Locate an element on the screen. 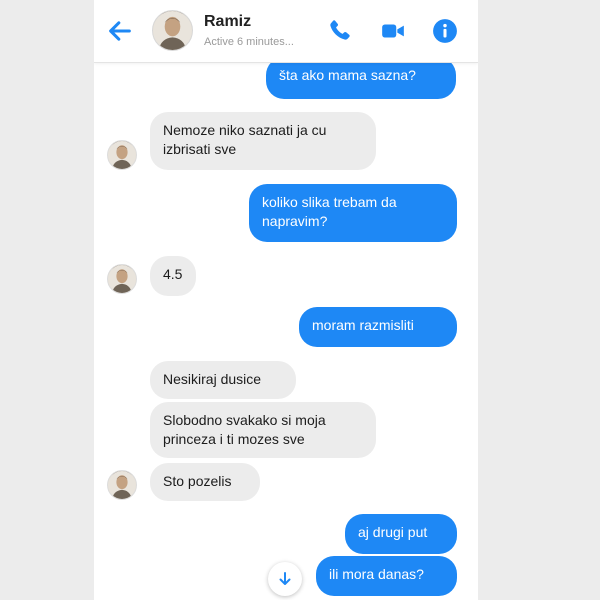 The width and height of the screenshot is (600, 600). arrow-down-icon is located at coordinates (285, 578).